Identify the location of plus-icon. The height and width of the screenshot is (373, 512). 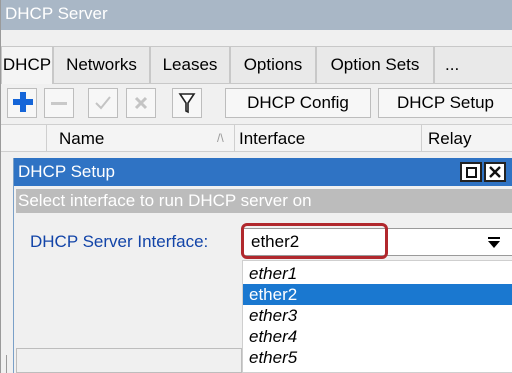
(22, 103).